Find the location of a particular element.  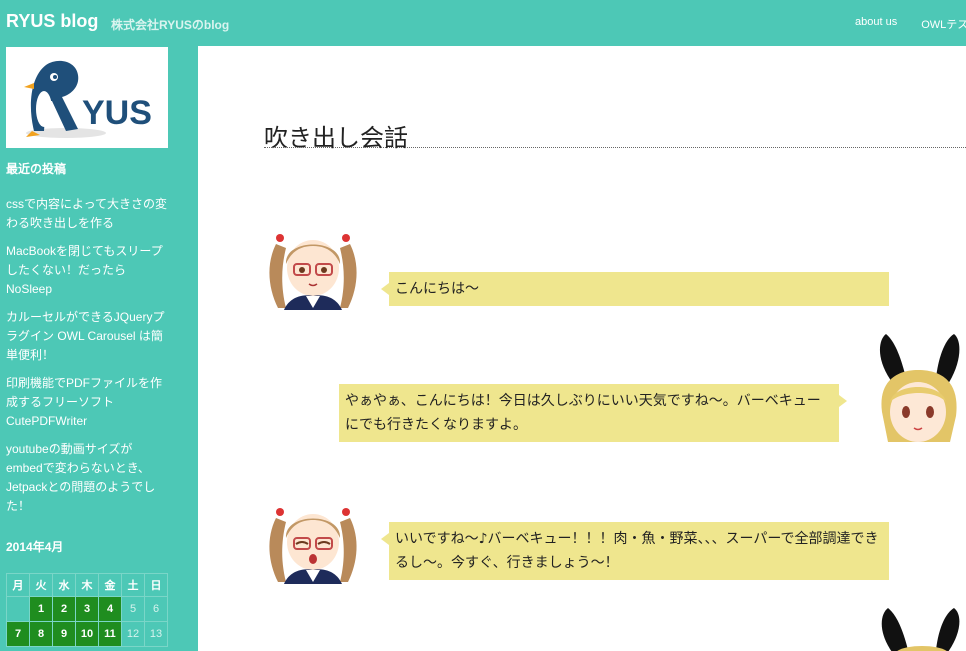

recent-post-link: cssで内容によって大きさの変わる吹き出しを作る is located at coordinates (86, 213).